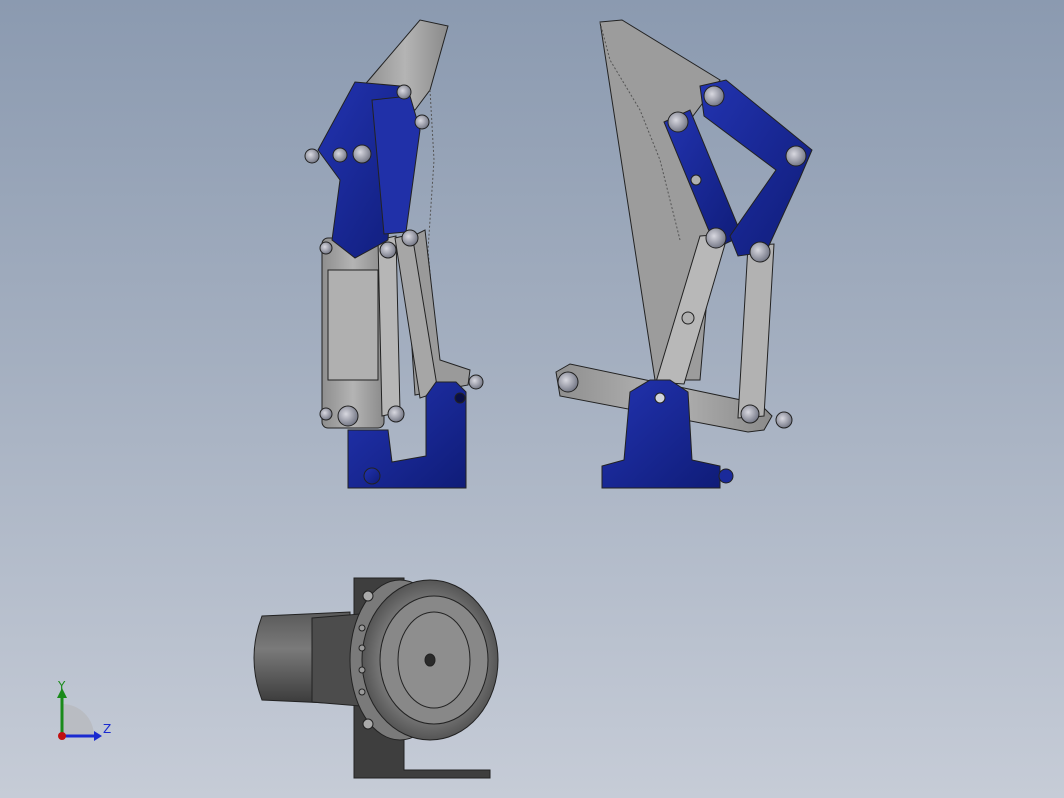 The image size is (1064, 798). What do you see at coordinates (62, 736) in the screenshot?
I see `x-axis-dot` at bounding box center [62, 736].